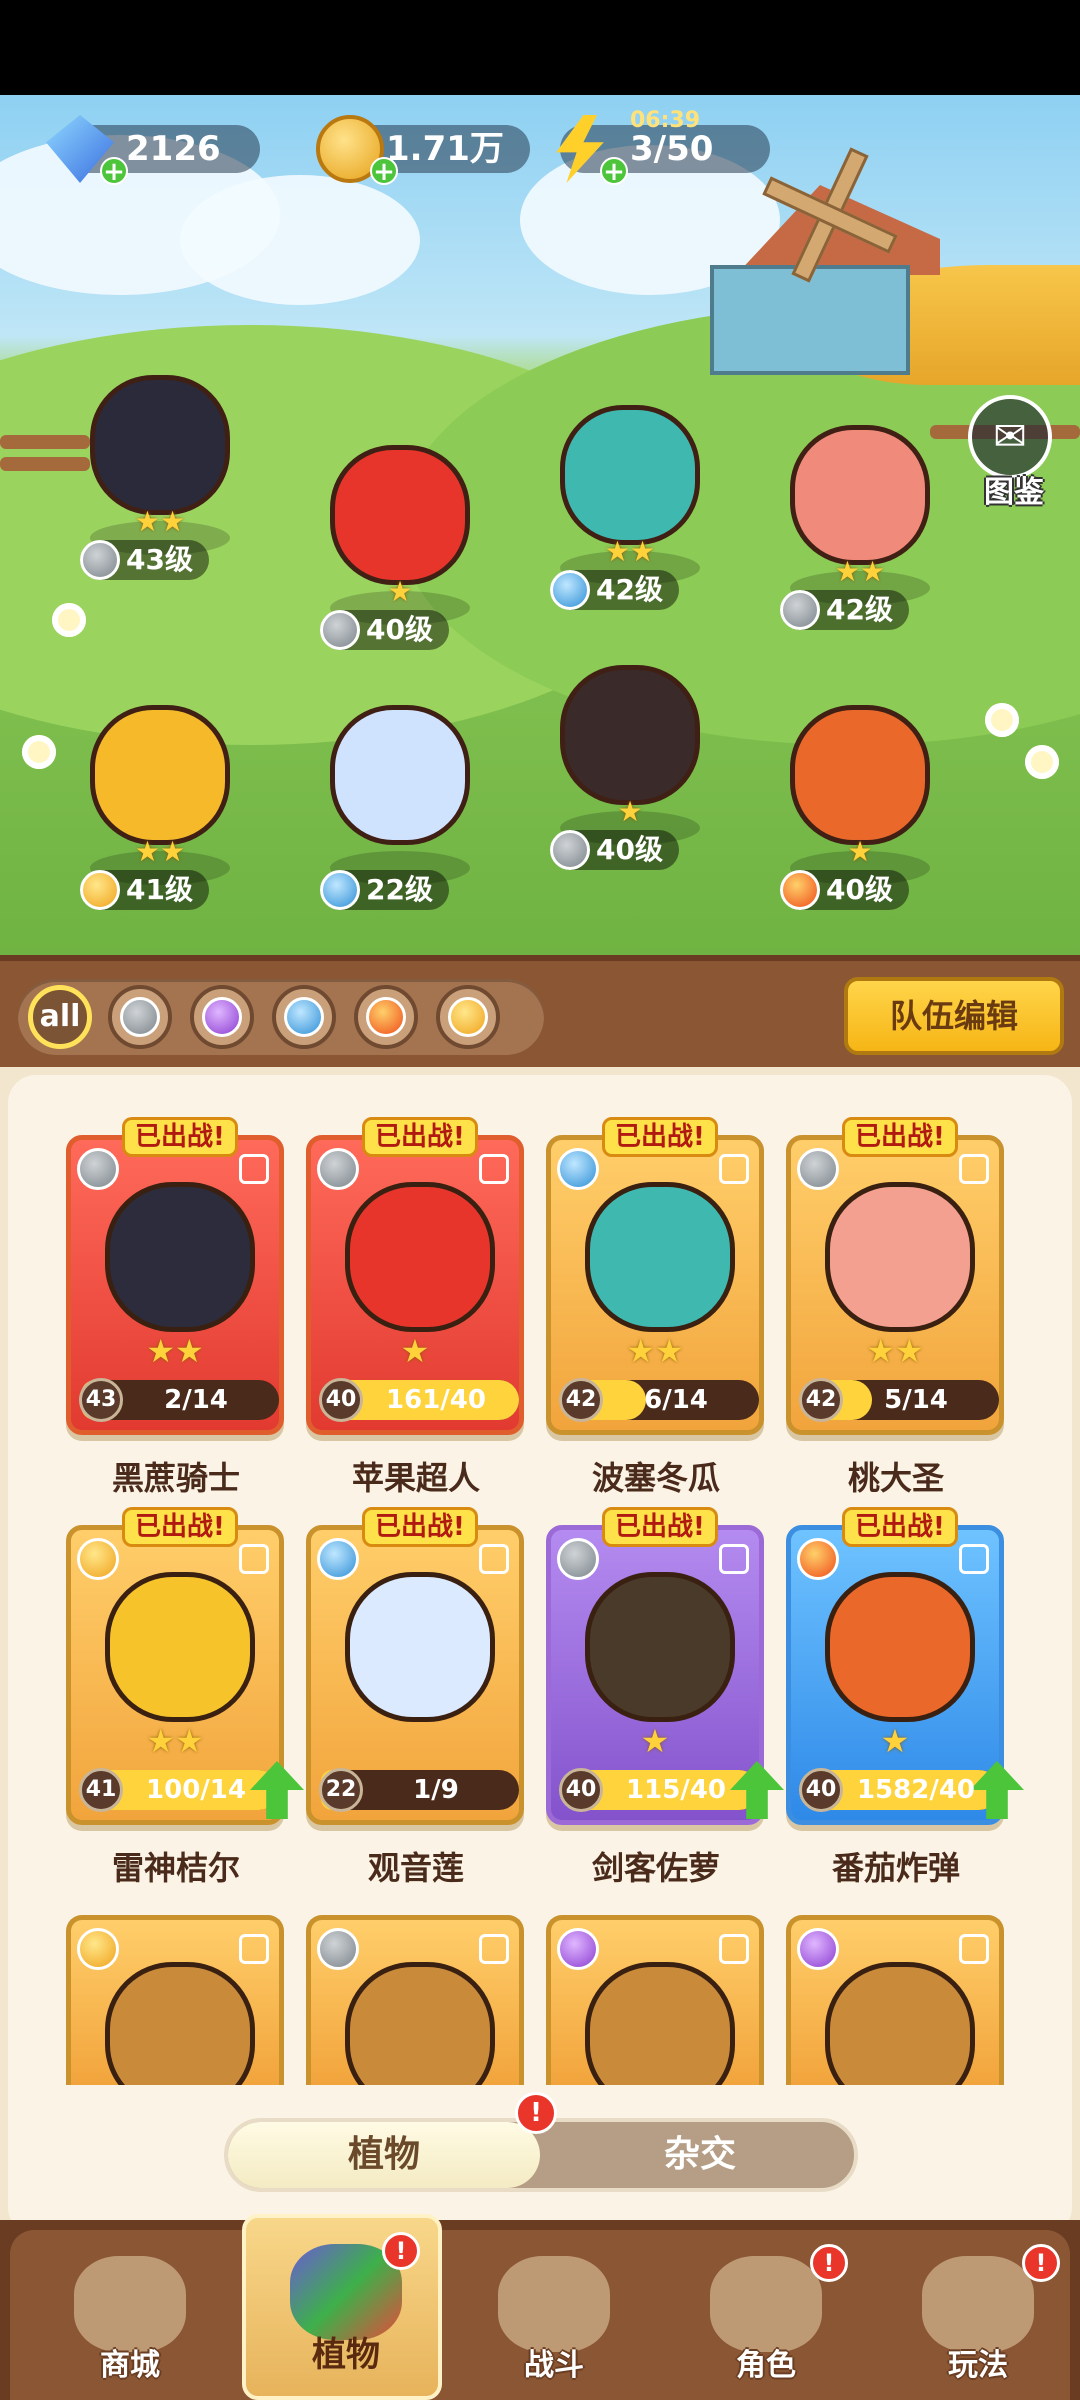 The width and height of the screenshot is (1080, 2400). Describe the element at coordinates (1042, 762) in the screenshot. I see `flower` at that location.